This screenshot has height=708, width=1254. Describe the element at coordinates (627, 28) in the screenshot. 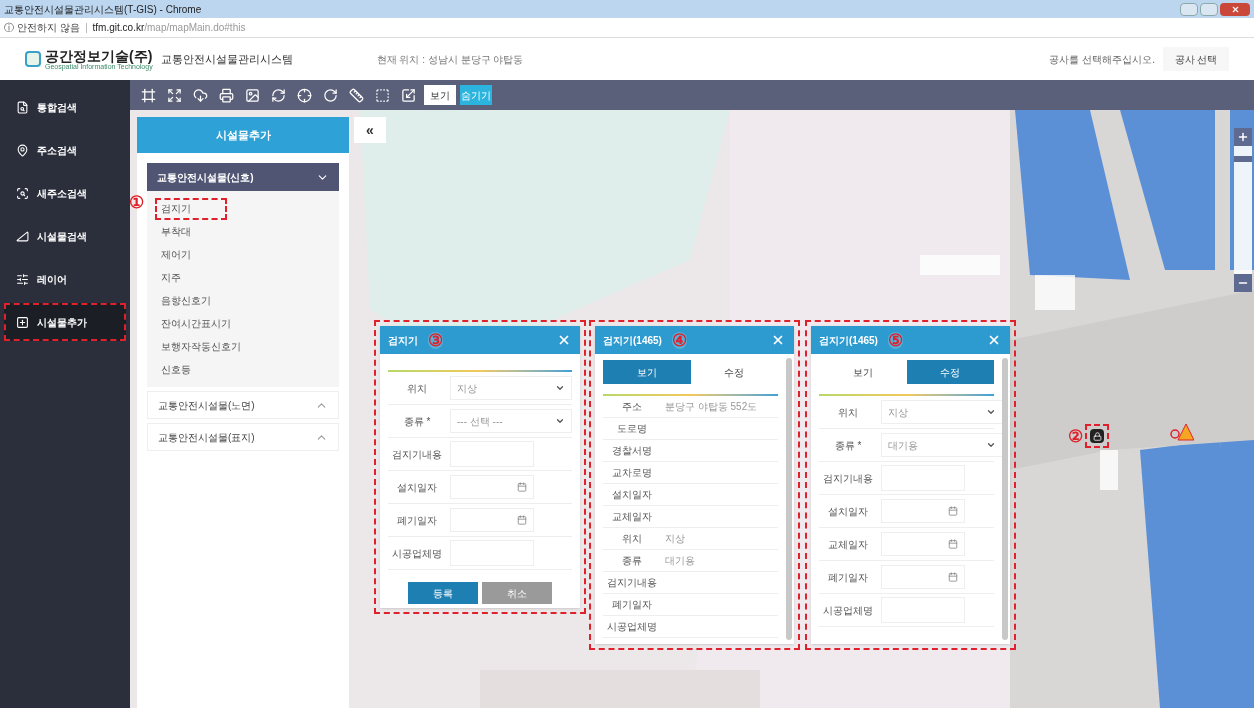

I see `address-bar: ⓘ 안전하지 않음 tfm.git.co.kr/map/mapMain.do#this` at that location.